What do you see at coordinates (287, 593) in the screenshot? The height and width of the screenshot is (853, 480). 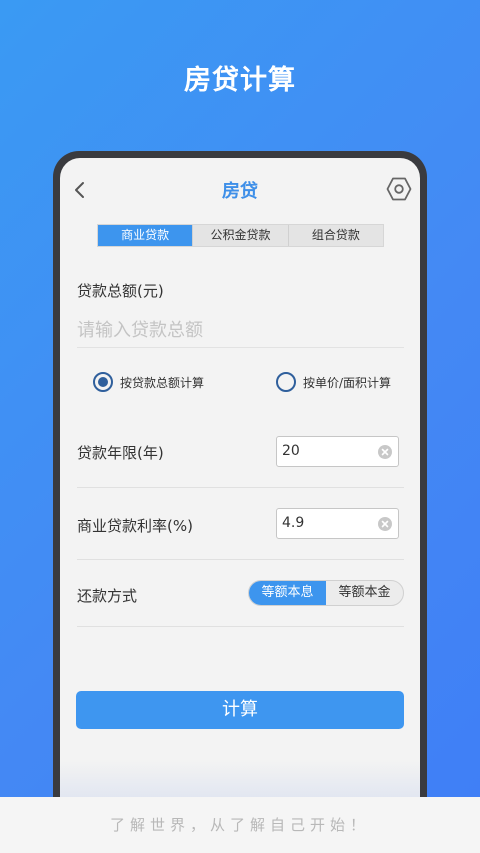 I see `repay-equal-installment: 等额本息` at bounding box center [287, 593].